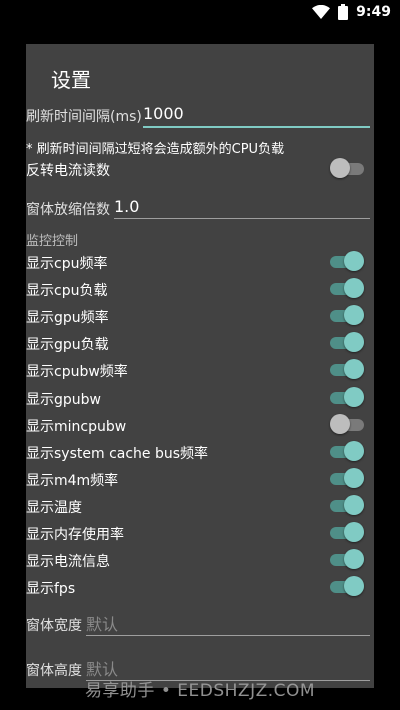  I want to click on monitor-toggle-label: 显示cpu频率, so click(67, 264).